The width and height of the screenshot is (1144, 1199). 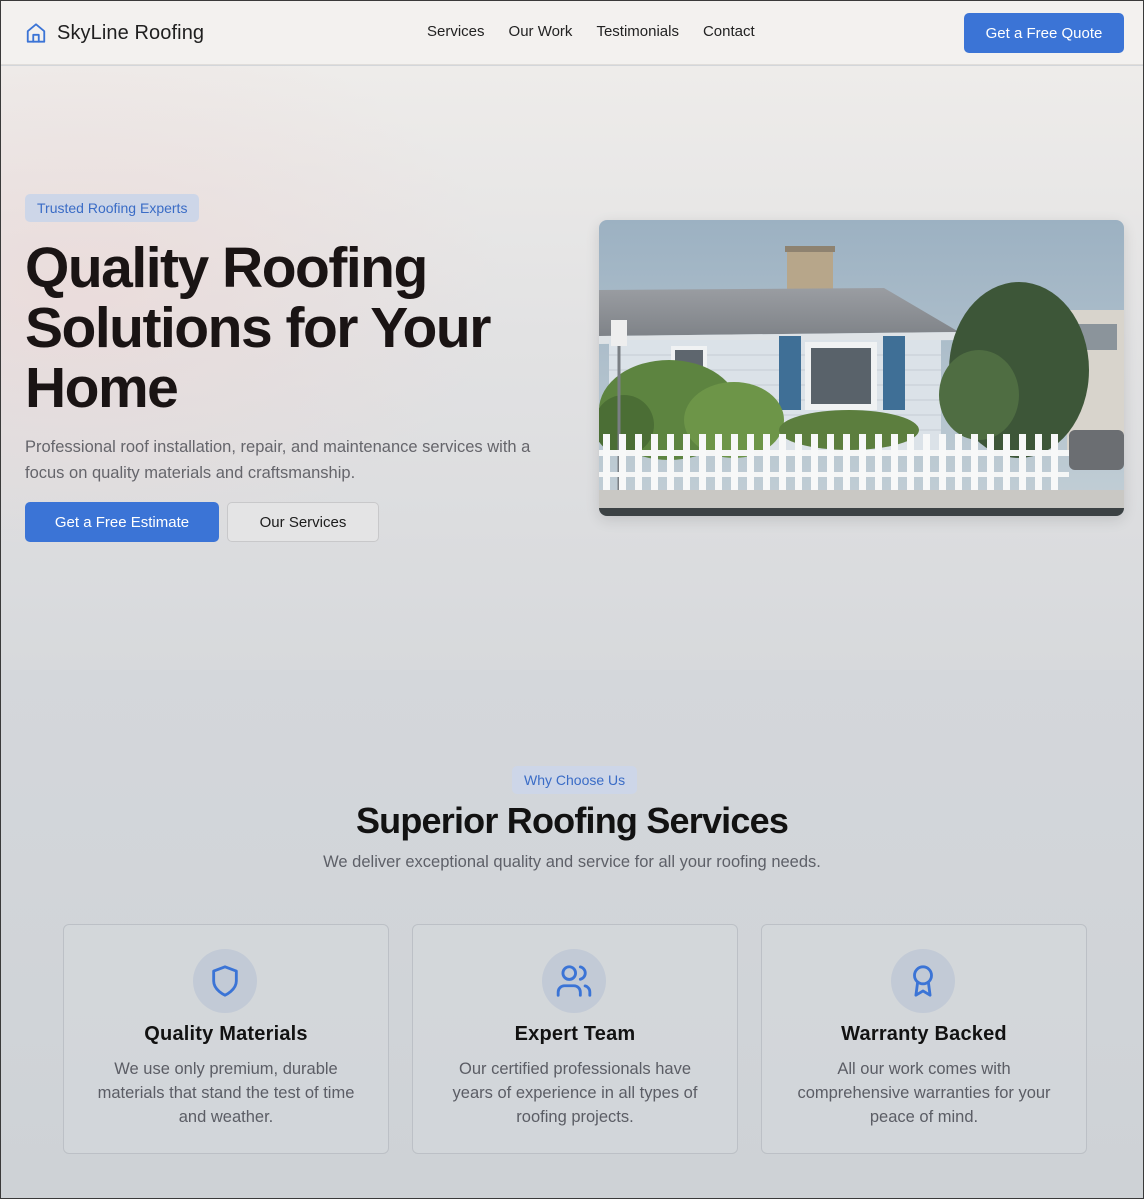 What do you see at coordinates (36, 33) in the screenshot?
I see `house-icon` at bounding box center [36, 33].